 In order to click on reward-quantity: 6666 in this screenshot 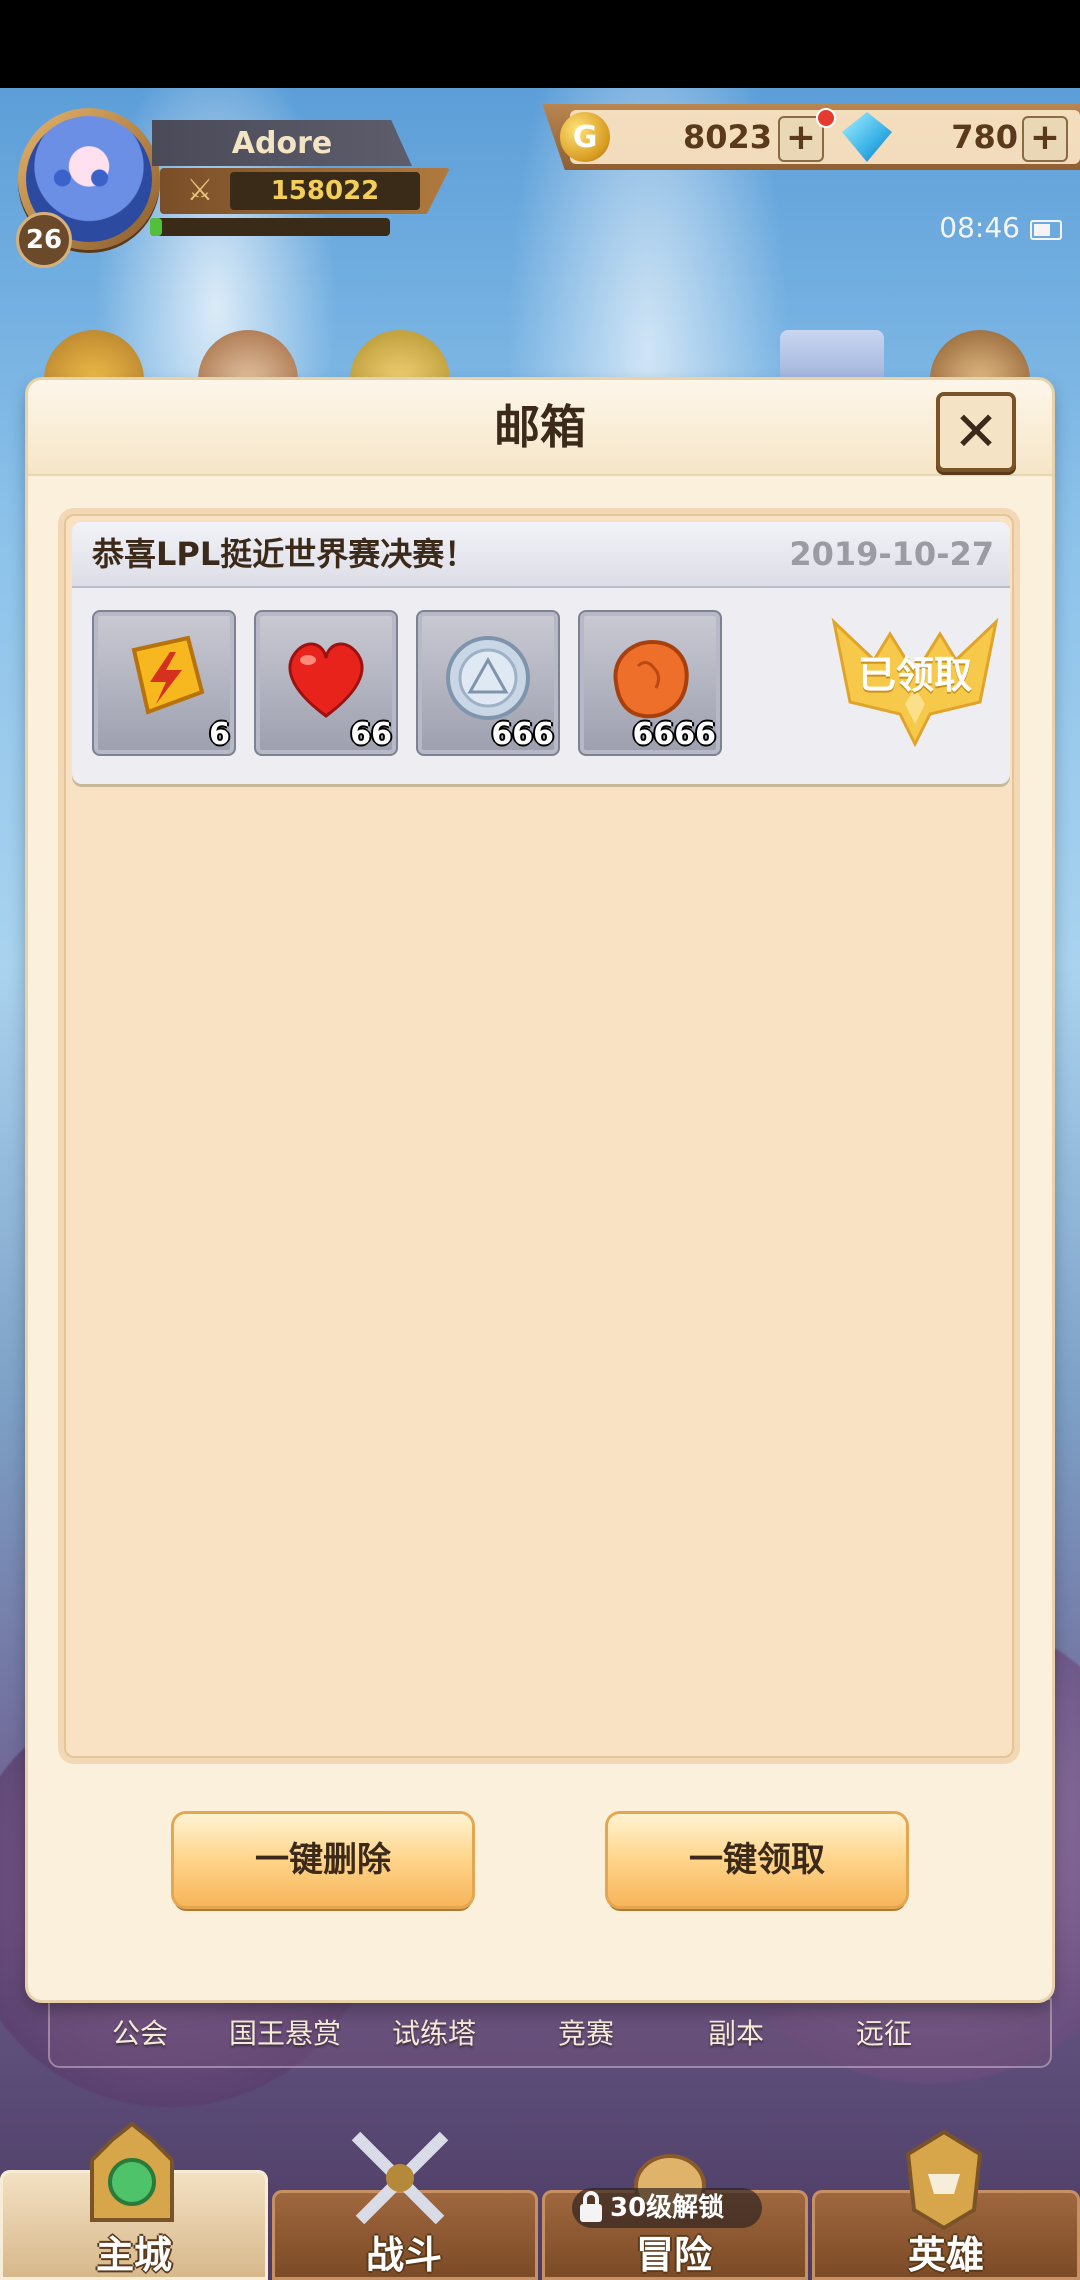, I will do `click(674, 734)`.